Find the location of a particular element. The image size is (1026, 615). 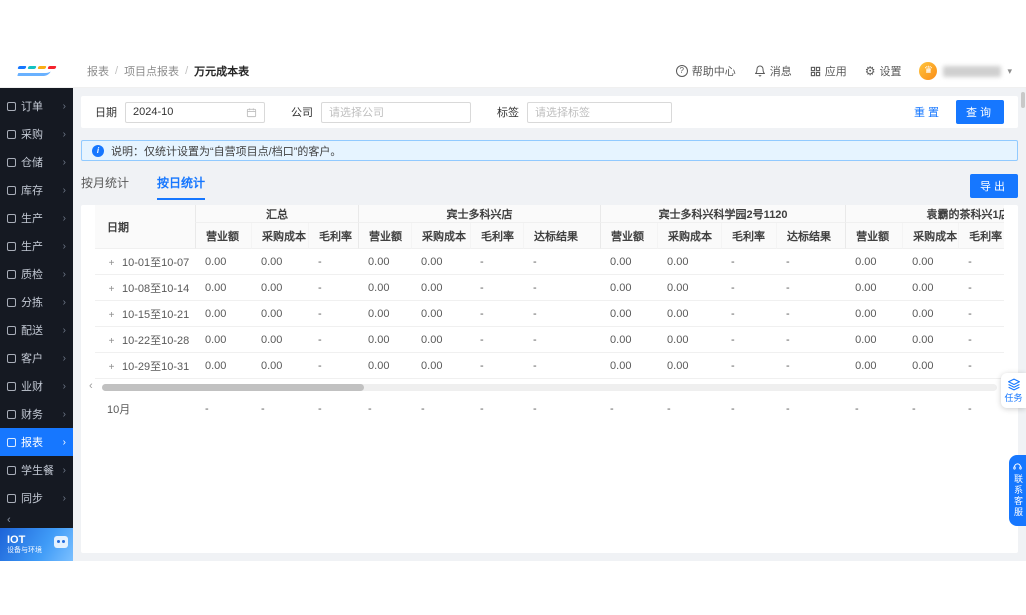

info-alert: i 说明：仅统计设置为“自营项目点/档口”的客户。 is located at coordinates (549, 150).